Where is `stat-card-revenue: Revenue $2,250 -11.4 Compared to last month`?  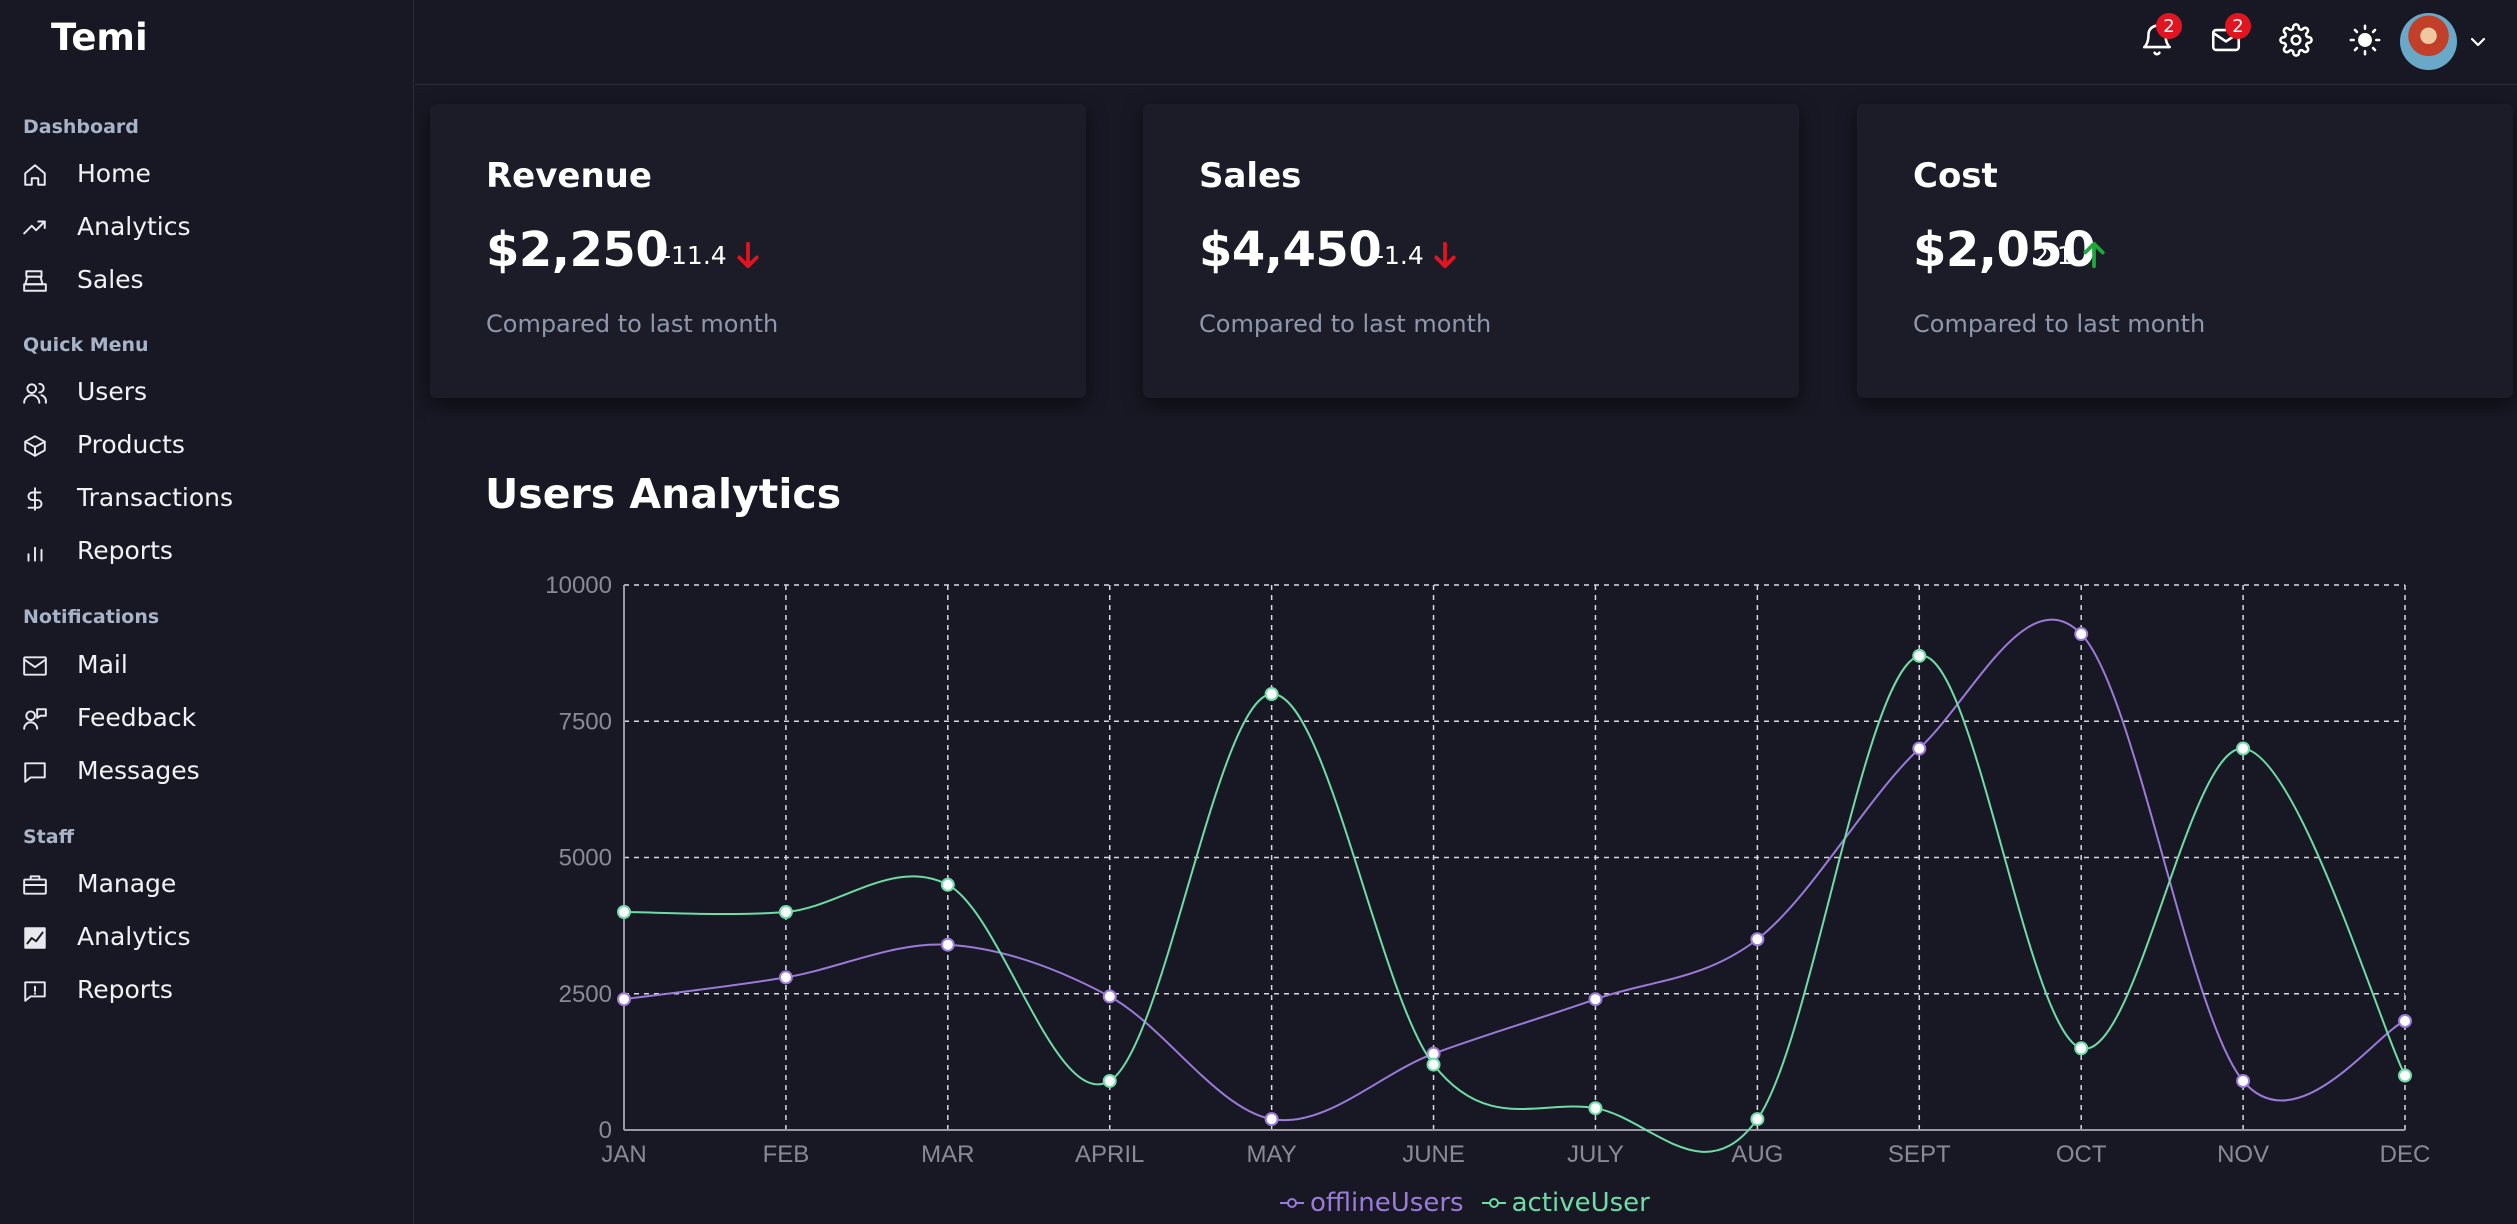 stat-card-revenue: Revenue $2,250 -11.4 Compared to last month is located at coordinates (758, 251).